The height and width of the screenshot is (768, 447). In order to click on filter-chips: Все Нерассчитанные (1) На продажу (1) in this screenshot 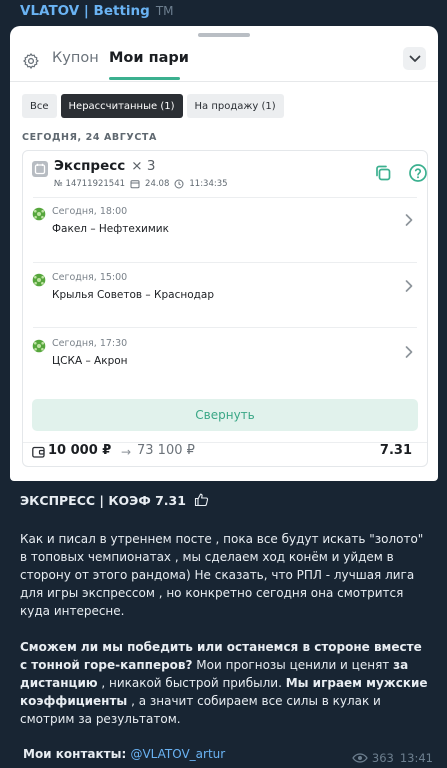, I will do `click(153, 106)`.